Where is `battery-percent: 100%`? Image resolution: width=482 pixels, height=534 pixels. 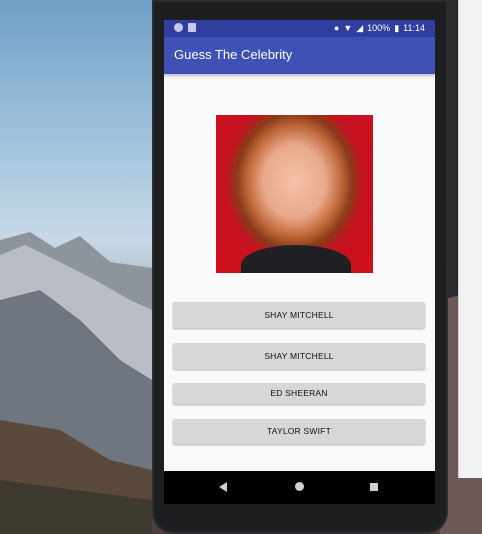
battery-percent: 100% is located at coordinates (379, 28).